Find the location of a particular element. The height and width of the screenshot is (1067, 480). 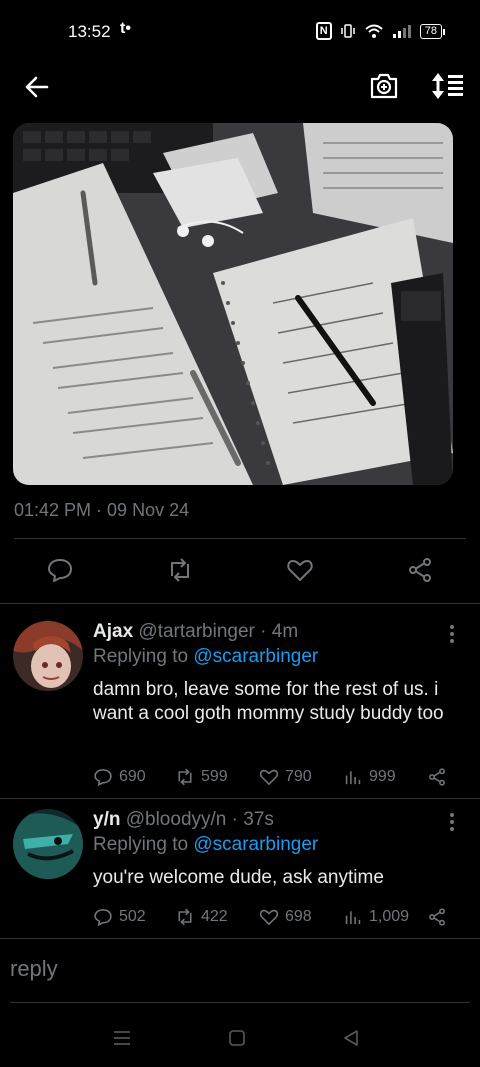

view-count-value: 1,009 is located at coordinates (389, 916).